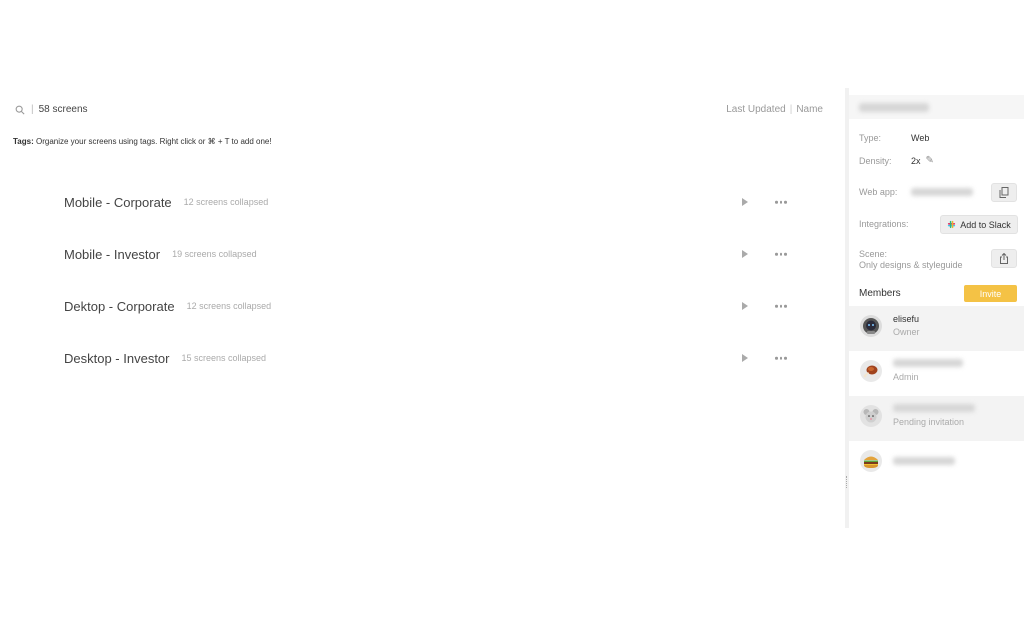 Image resolution: width=1024 pixels, height=618 pixels. What do you see at coordinates (952, 224) in the screenshot?
I see `slack-icon` at bounding box center [952, 224].